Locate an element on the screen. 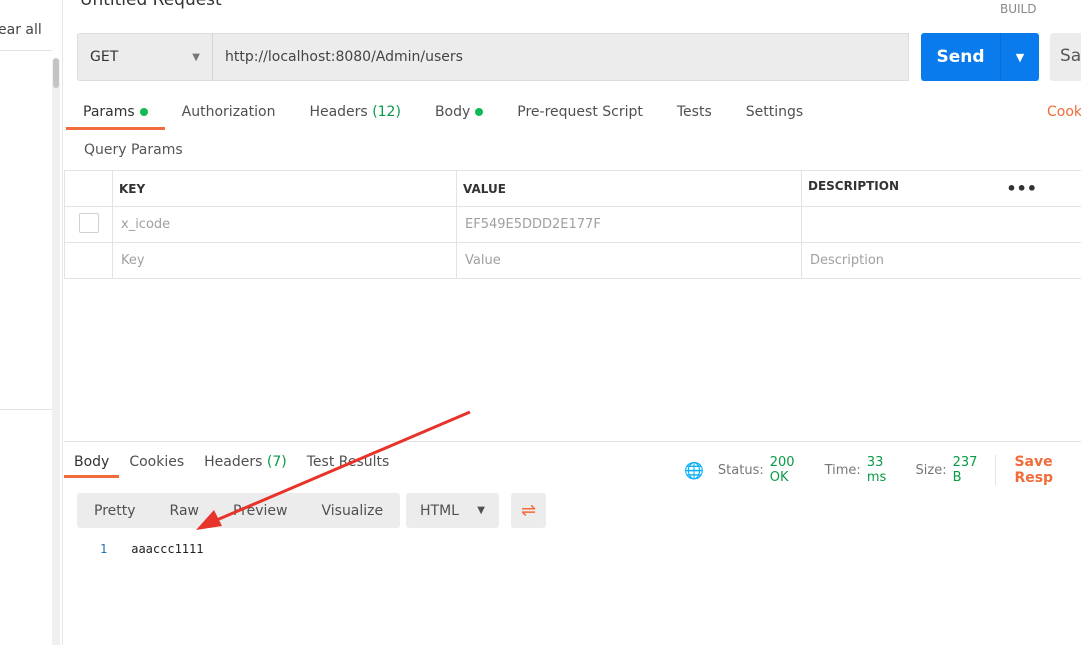  arrow-head is located at coordinates (209, 520).